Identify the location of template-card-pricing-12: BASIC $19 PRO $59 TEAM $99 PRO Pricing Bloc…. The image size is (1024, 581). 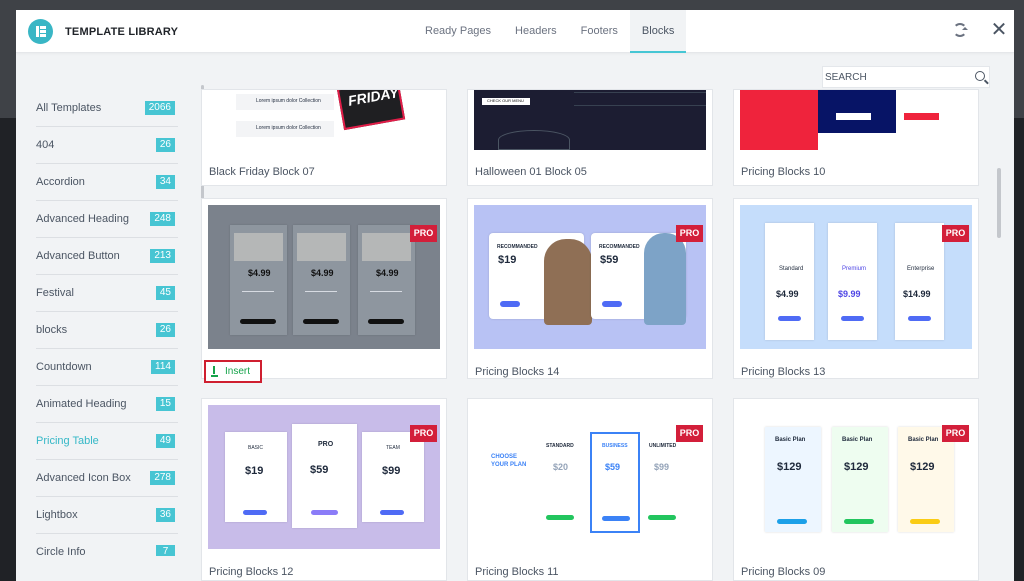
(324, 489).